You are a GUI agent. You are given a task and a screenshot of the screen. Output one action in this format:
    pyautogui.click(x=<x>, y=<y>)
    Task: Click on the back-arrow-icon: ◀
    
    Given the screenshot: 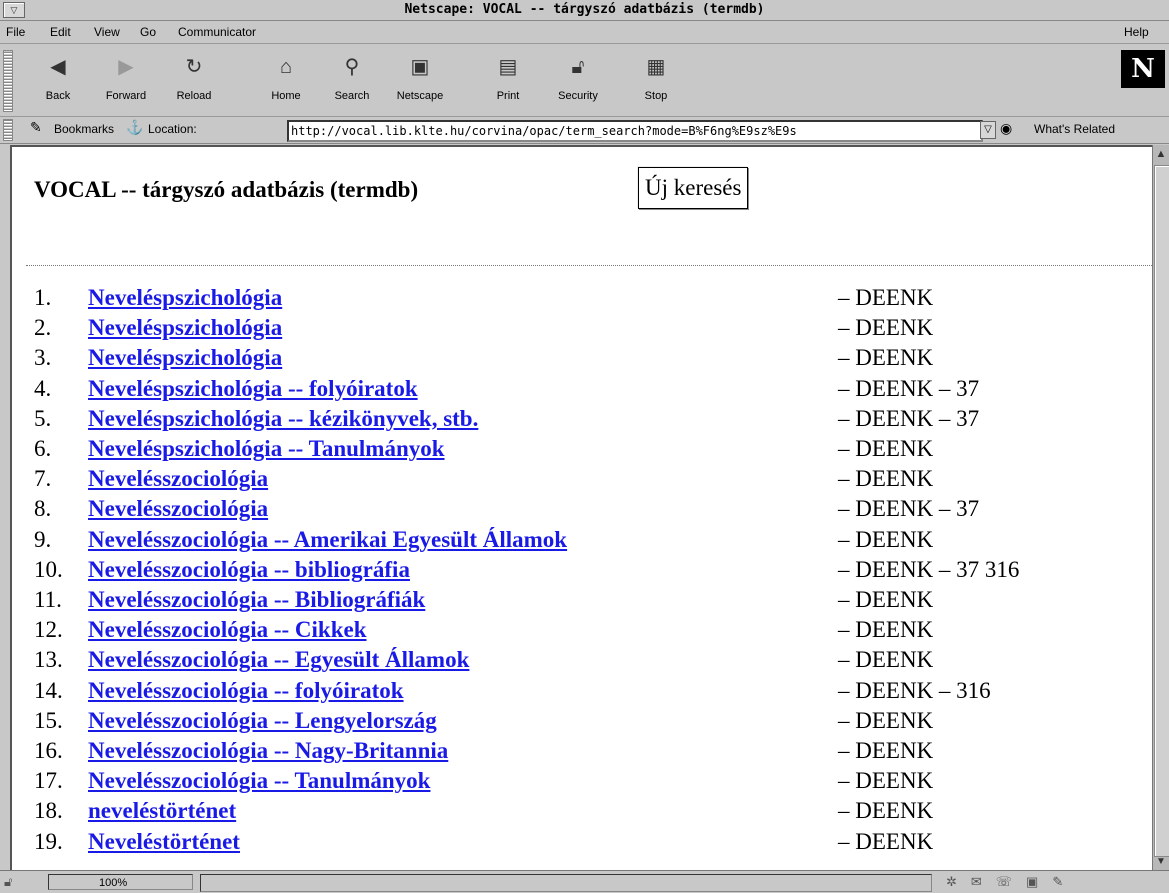 What is the action you would take?
    pyautogui.click(x=58, y=67)
    